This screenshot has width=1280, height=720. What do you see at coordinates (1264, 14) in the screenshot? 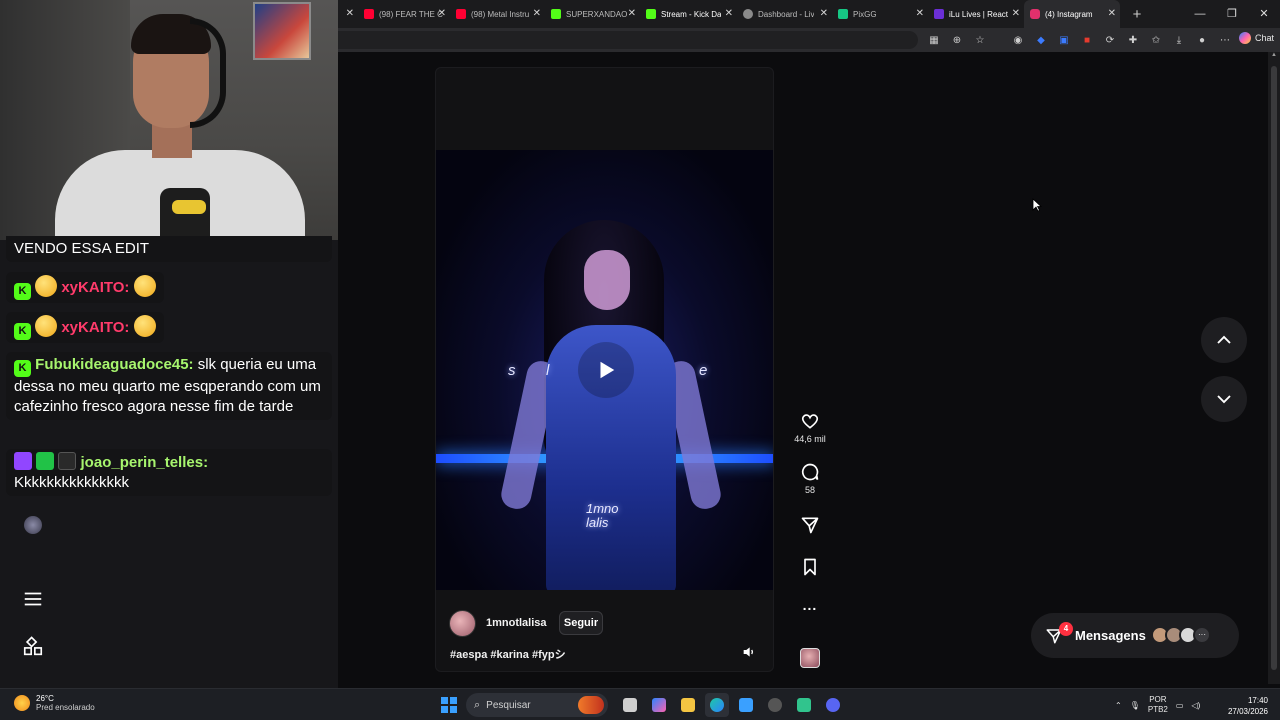
I see `close-window-button: ✕` at bounding box center [1264, 14].